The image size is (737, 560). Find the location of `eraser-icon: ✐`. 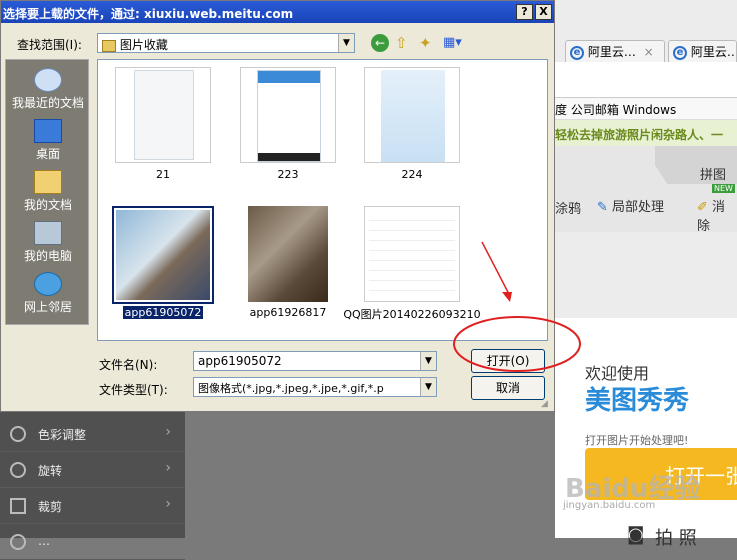

eraser-icon: ✐ is located at coordinates (702, 207).